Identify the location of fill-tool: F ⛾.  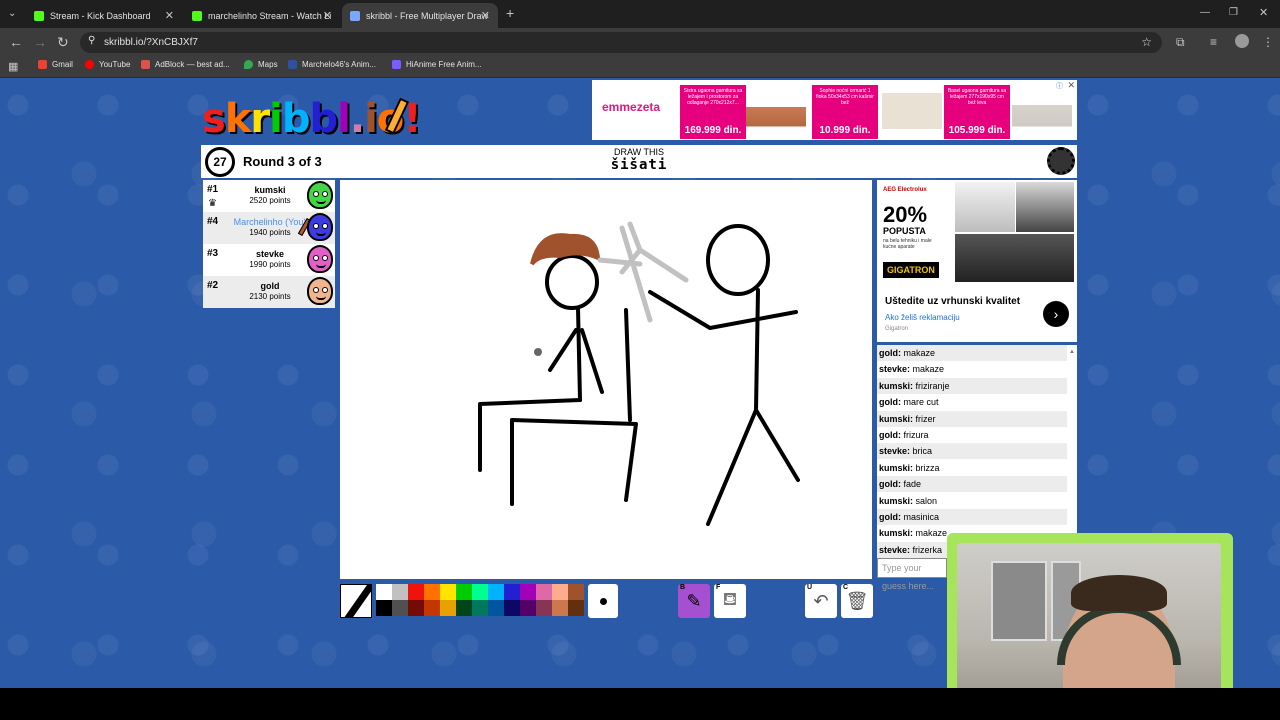
(730, 601).